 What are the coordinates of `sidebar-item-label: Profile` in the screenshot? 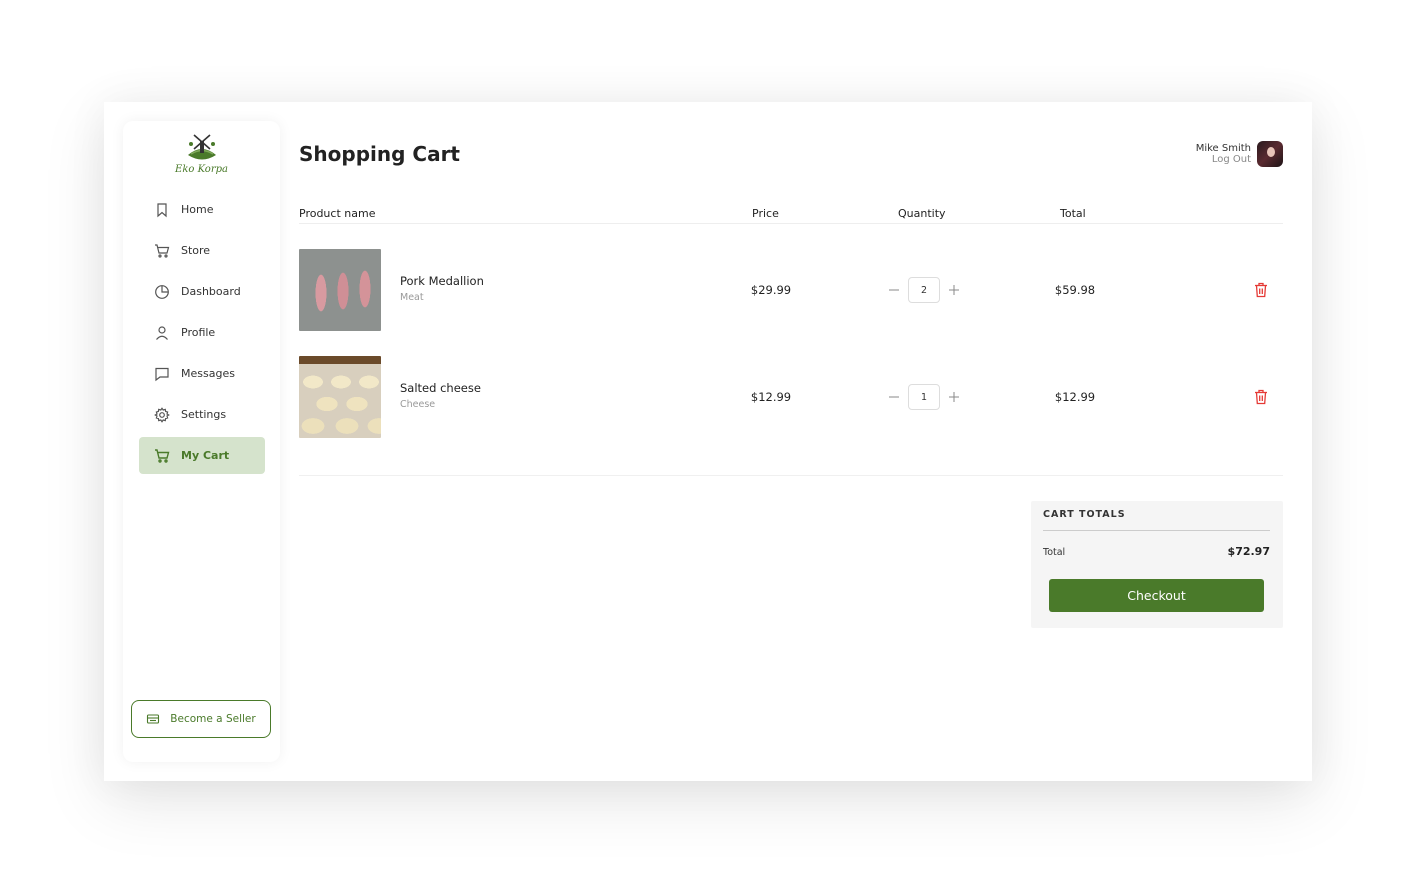 It's located at (198, 332).